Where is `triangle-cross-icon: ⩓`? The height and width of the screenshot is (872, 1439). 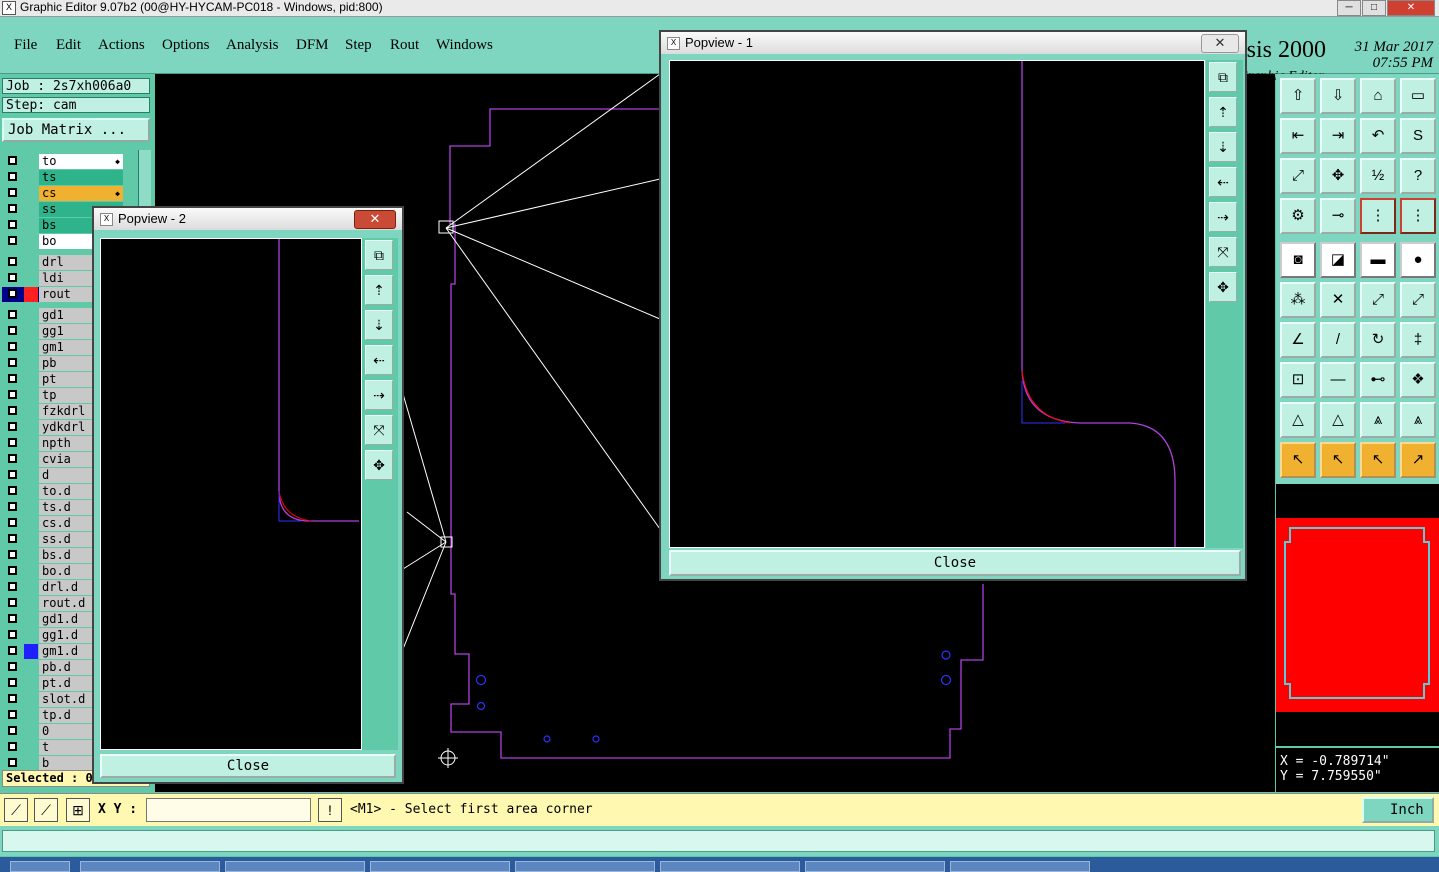 triangle-cross-icon: ⩓ is located at coordinates (1418, 420).